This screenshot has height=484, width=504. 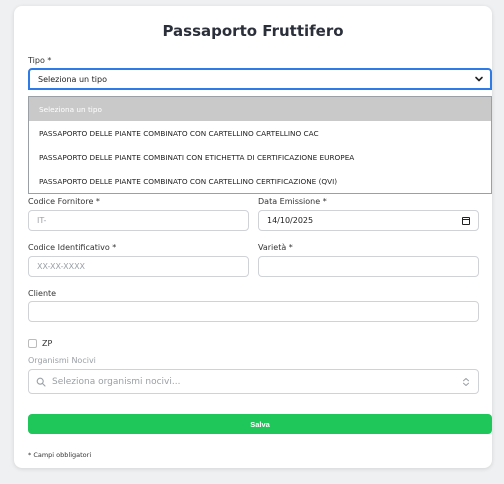 What do you see at coordinates (260, 79) in the screenshot?
I see `tipo-select: Seleziona un tipo` at bounding box center [260, 79].